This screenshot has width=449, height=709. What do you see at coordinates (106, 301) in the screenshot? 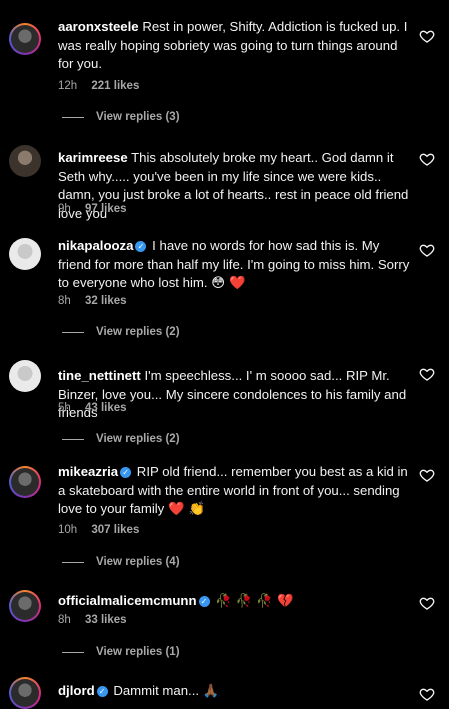
I see `likes-count: 32 likes` at bounding box center [106, 301].